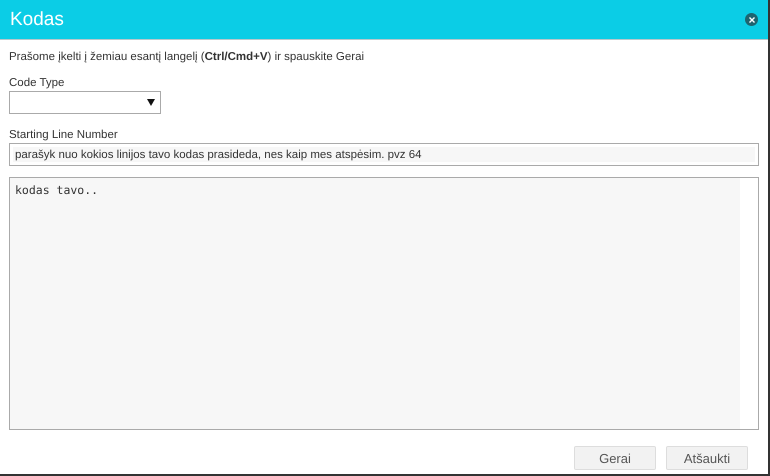 This screenshot has height=476, width=770. I want to click on window-title: Kodas, so click(37, 19).